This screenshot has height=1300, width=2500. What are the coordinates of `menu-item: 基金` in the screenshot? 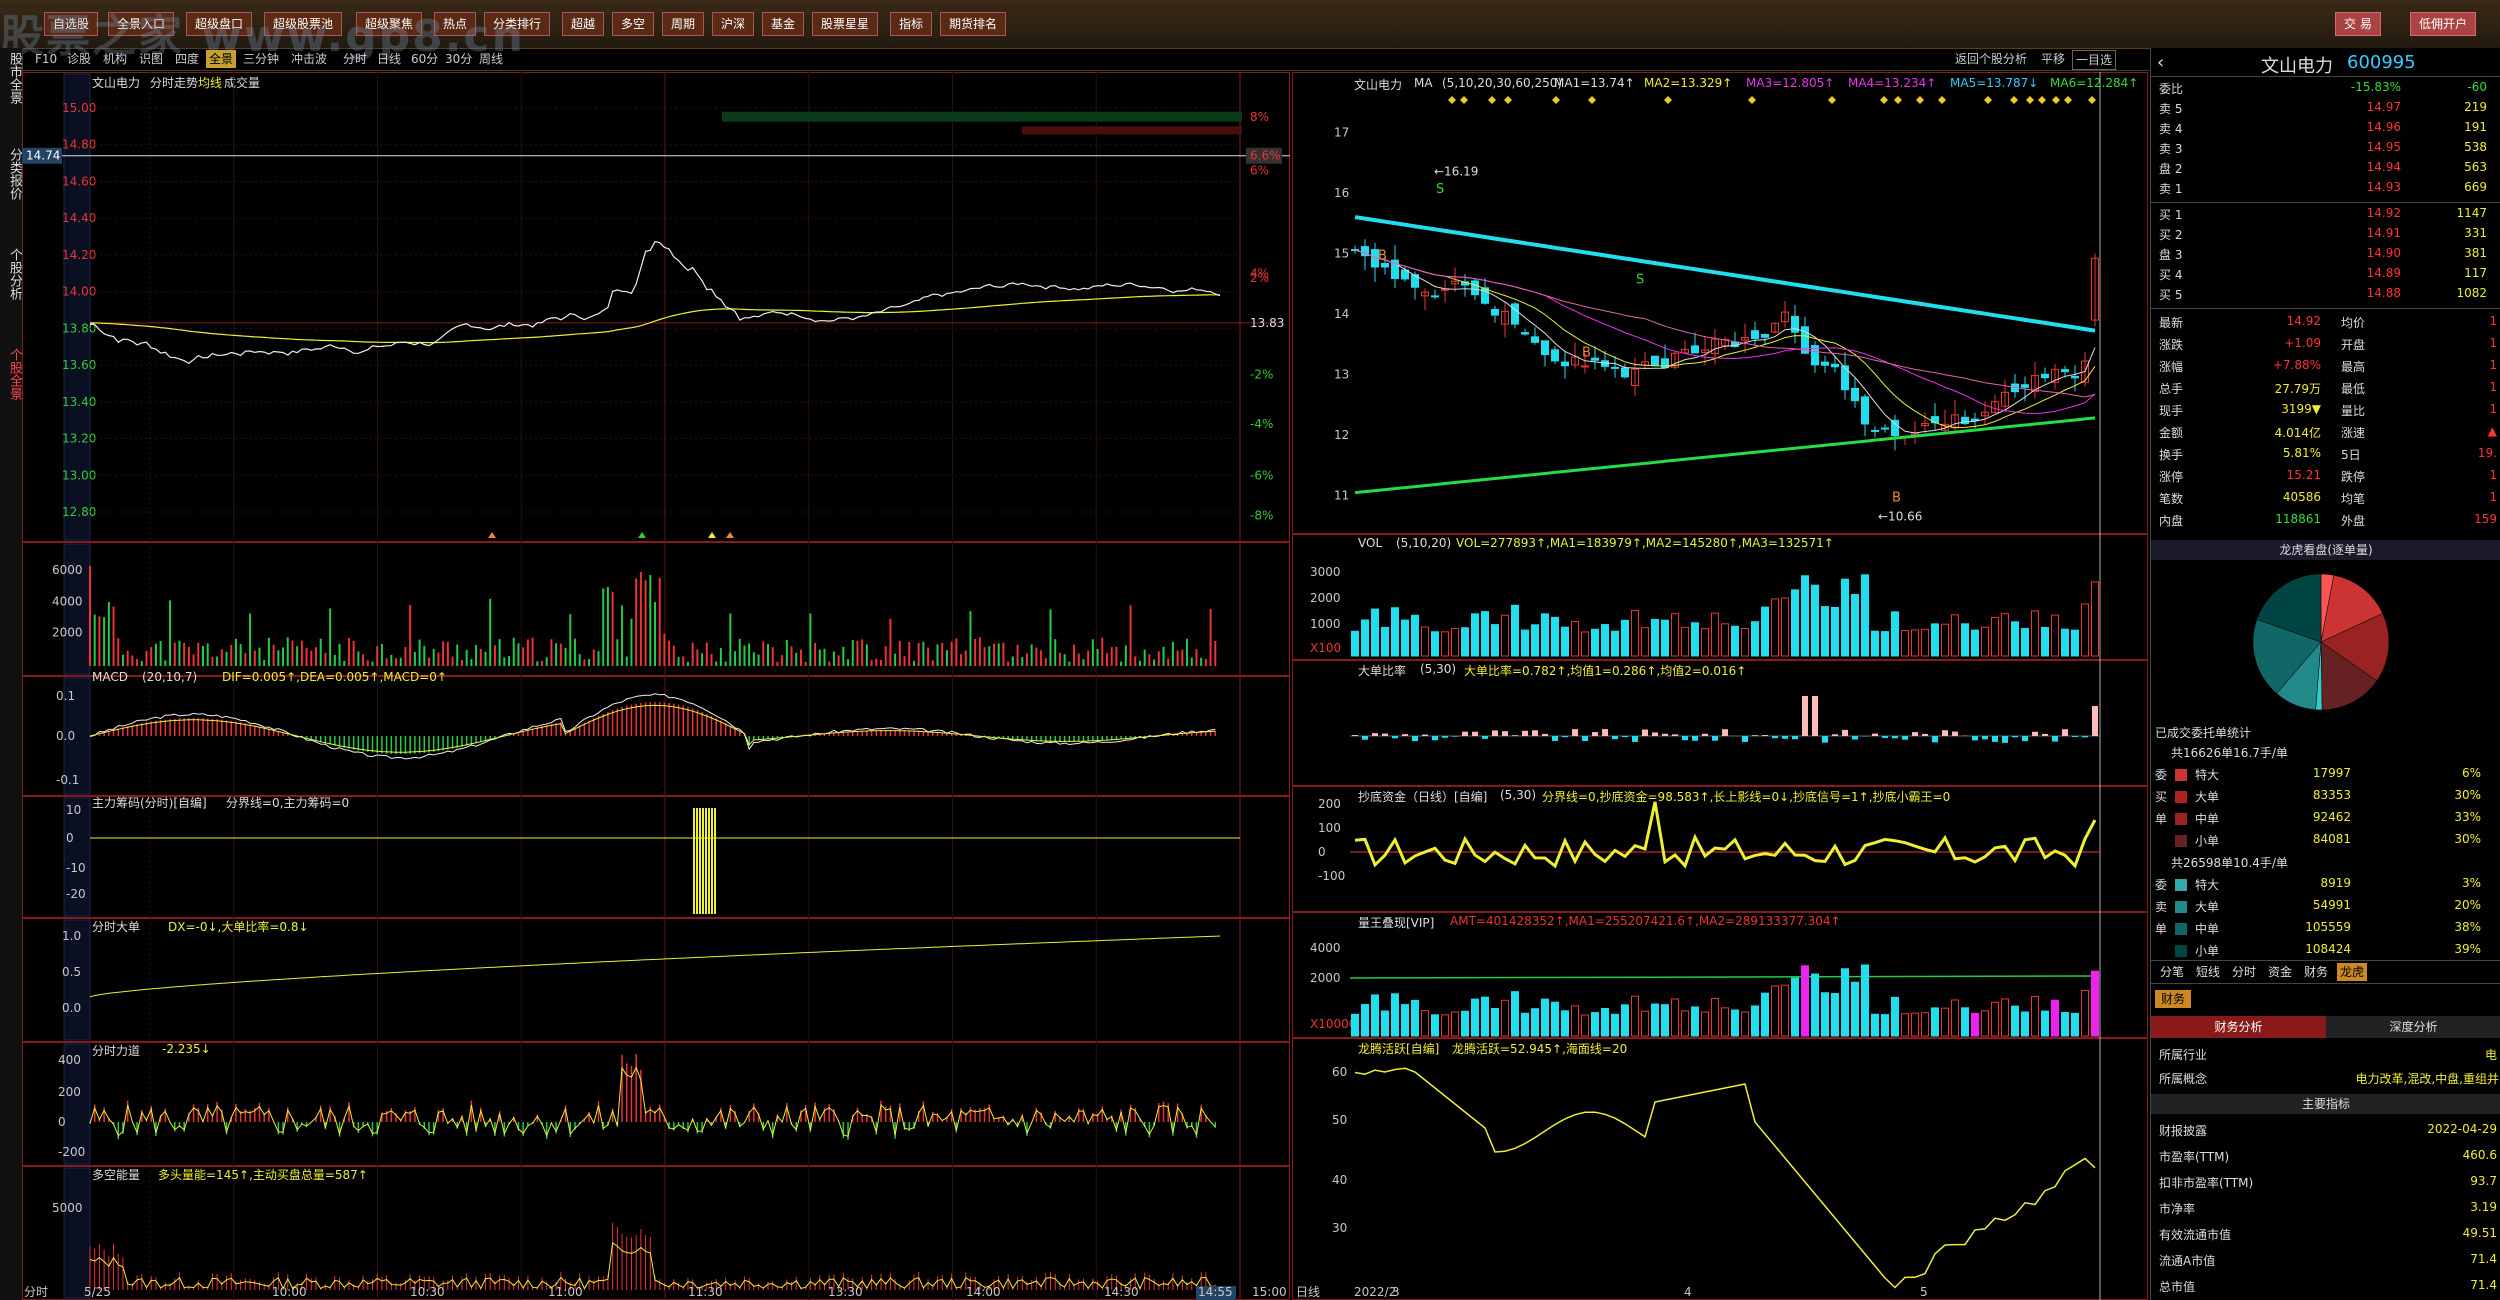 It's located at (783, 24).